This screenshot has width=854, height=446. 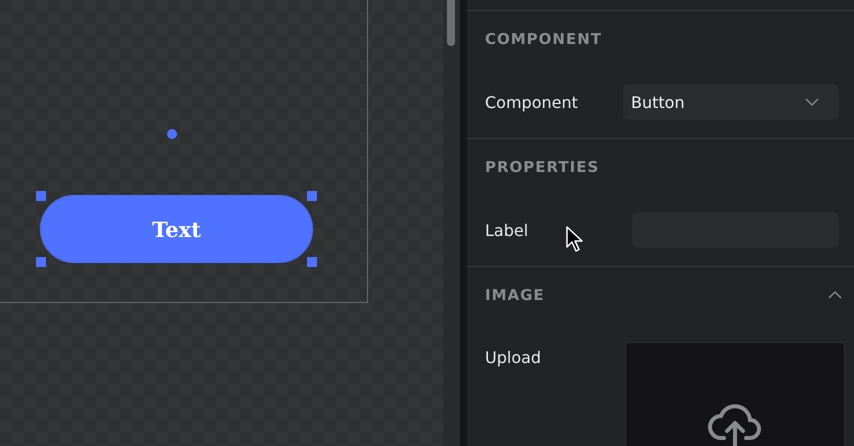 What do you see at coordinates (812, 102) in the screenshot?
I see `chevron-down-icon` at bounding box center [812, 102].